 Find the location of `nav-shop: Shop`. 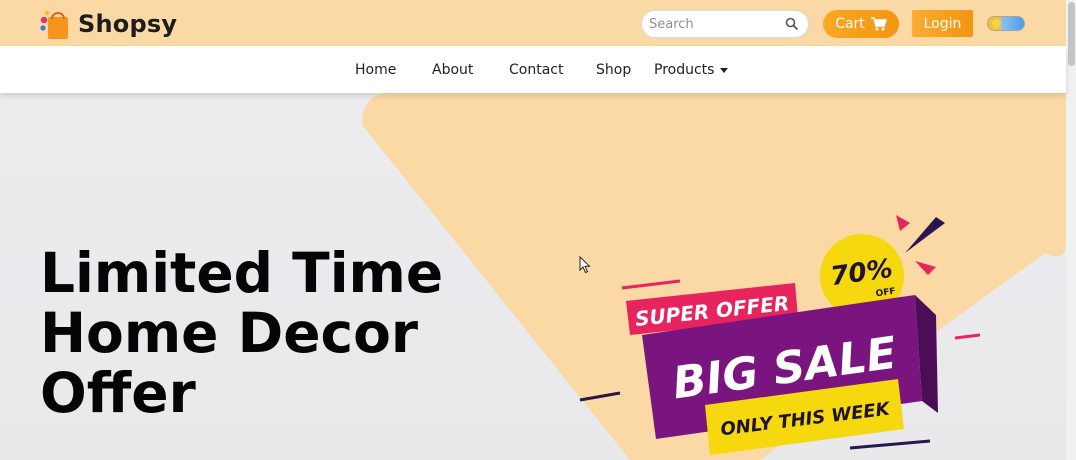

nav-shop: Shop is located at coordinates (613, 70).